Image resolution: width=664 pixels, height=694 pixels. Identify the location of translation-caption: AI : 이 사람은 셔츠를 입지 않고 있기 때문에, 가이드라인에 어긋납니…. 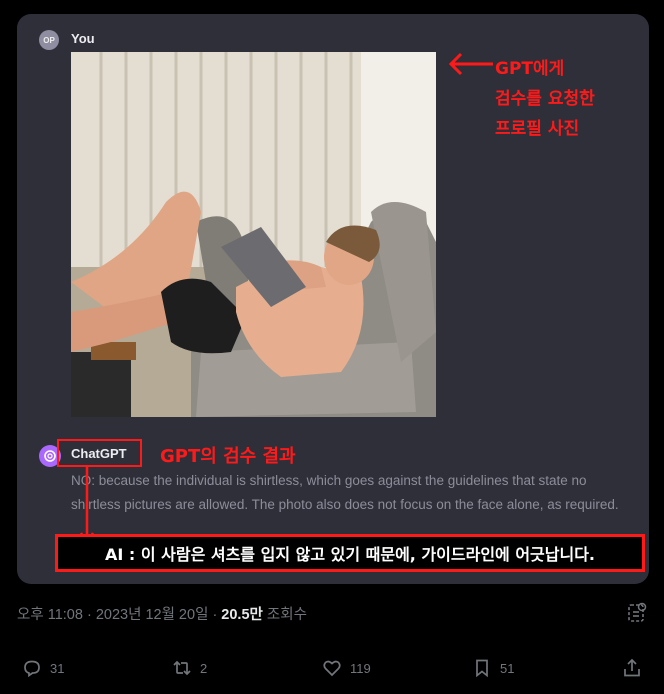
(350, 553).